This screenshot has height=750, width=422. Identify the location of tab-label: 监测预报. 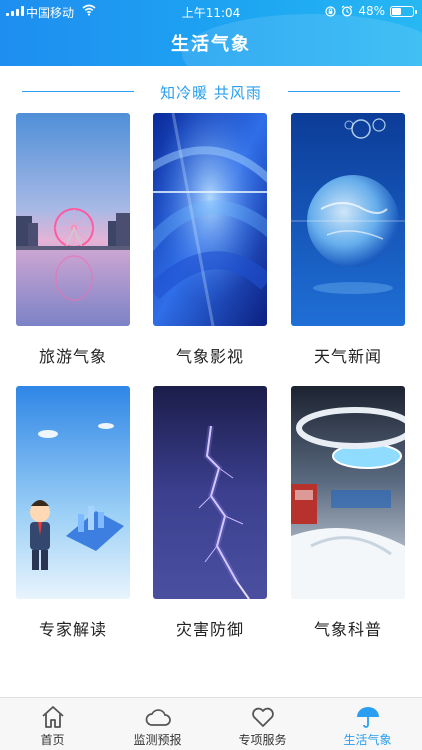
(157, 740).